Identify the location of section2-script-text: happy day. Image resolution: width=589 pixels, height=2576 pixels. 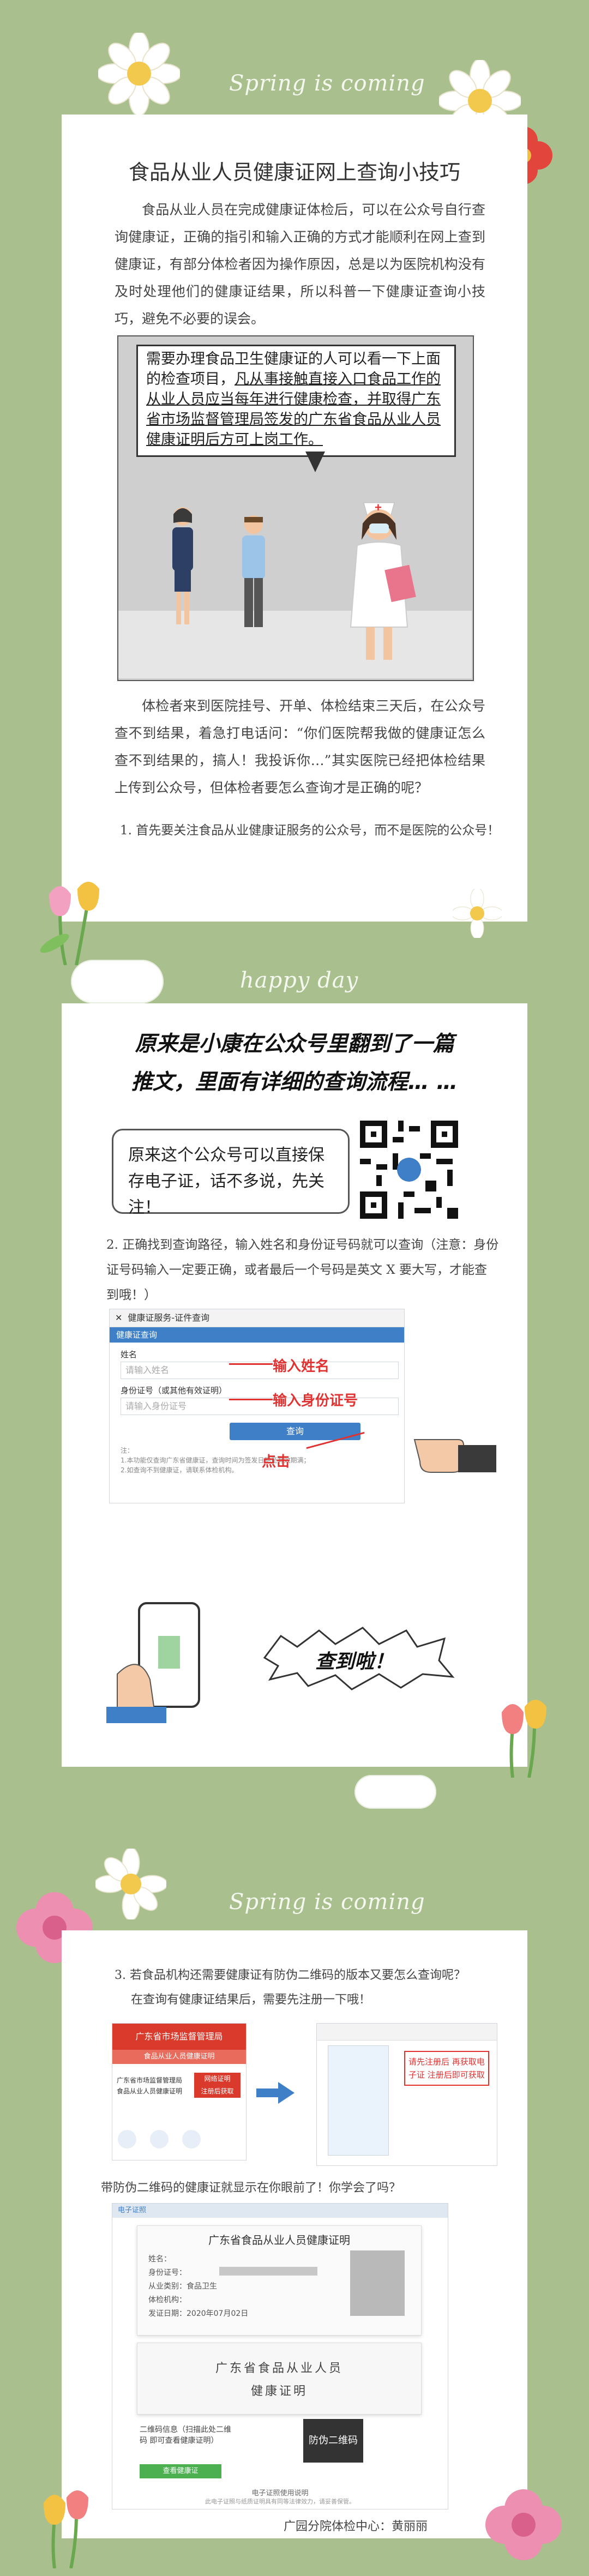
(299, 980).